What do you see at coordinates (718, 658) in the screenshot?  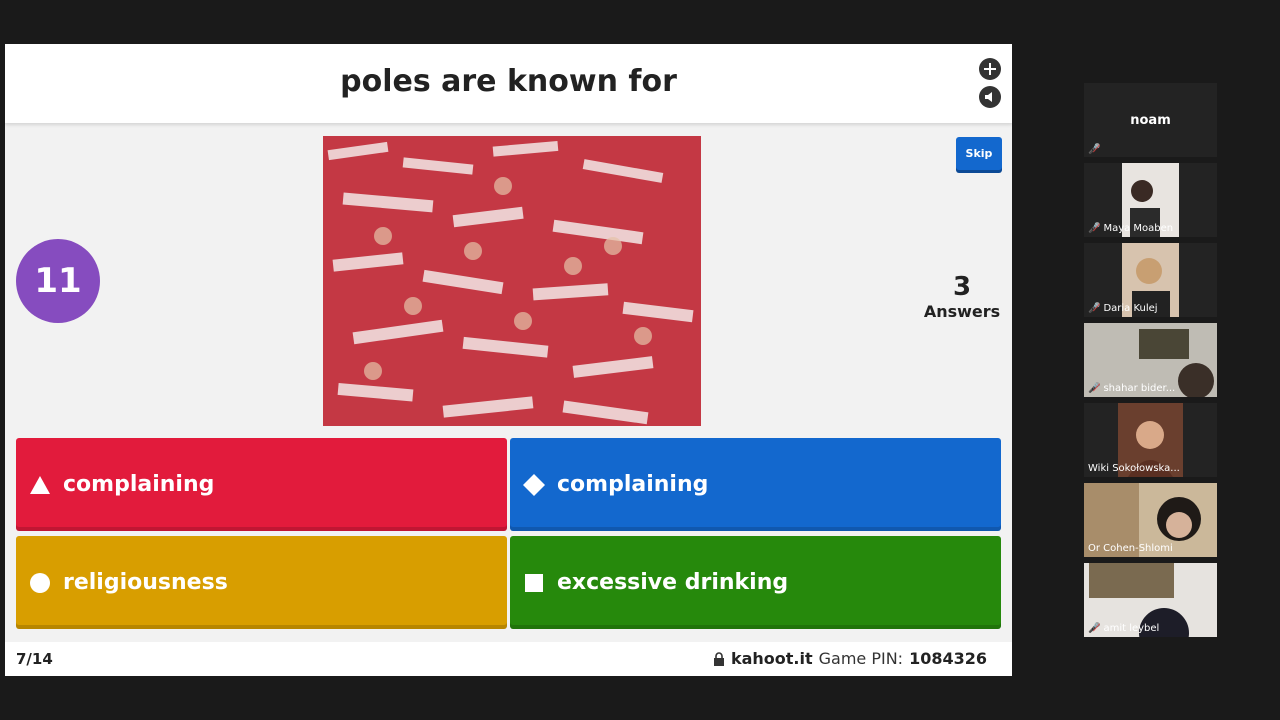 I see `lock-icon` at bounding box center [718, 658].